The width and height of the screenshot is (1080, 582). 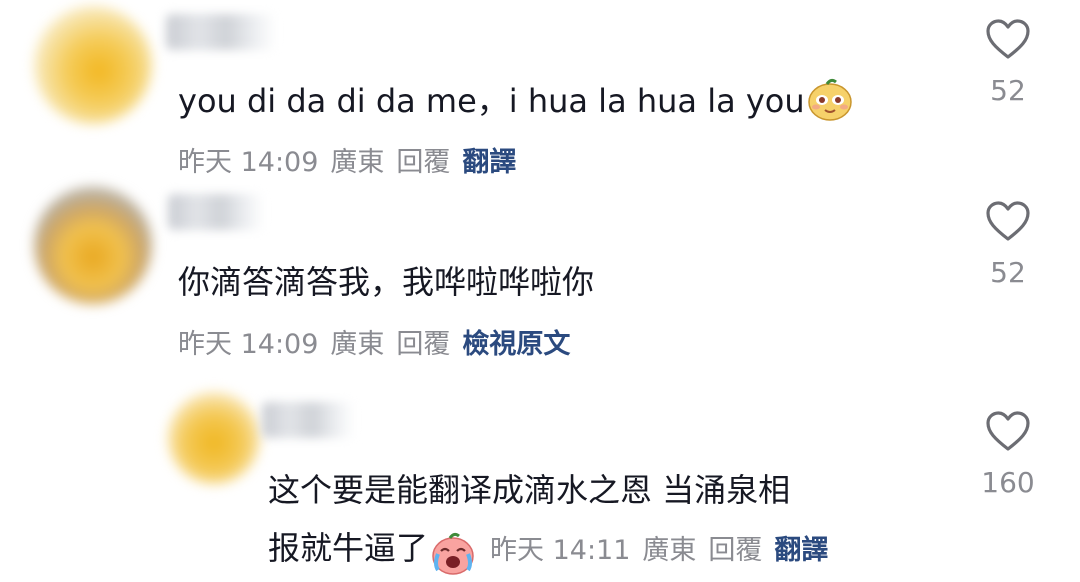 I want to click on comment-text-line-2-row: 报就牛逼了 昨天 14:11 廣東 回覆 翻譯, so click(x=554, y=553).